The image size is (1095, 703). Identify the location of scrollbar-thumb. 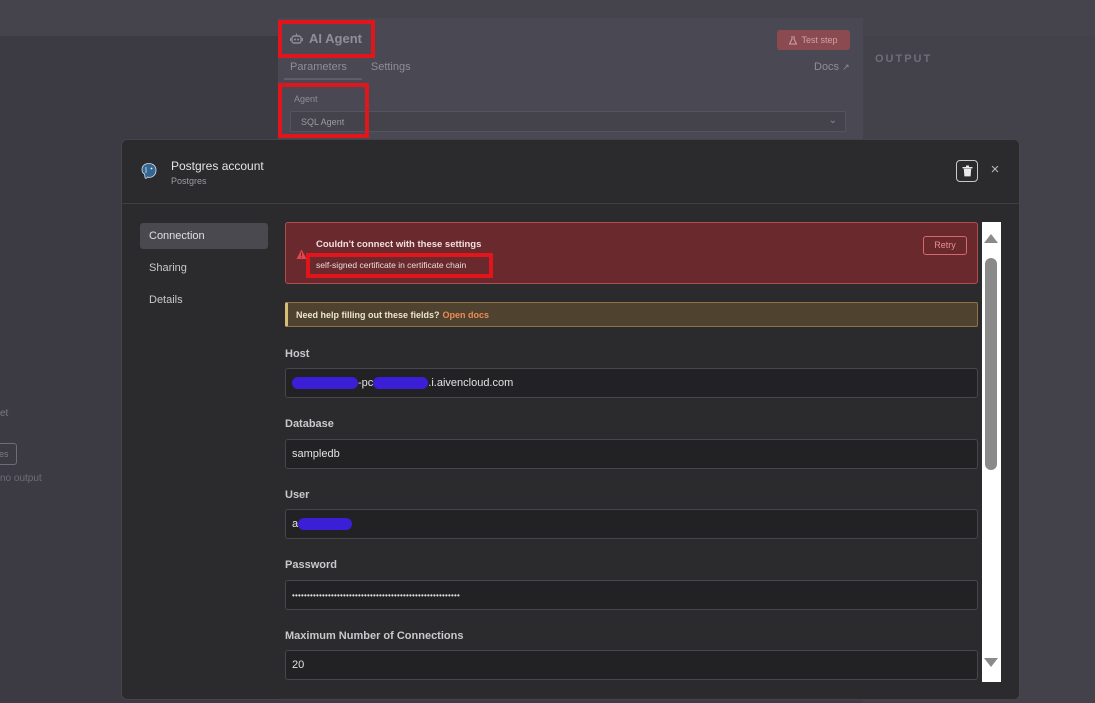
(991, 364).